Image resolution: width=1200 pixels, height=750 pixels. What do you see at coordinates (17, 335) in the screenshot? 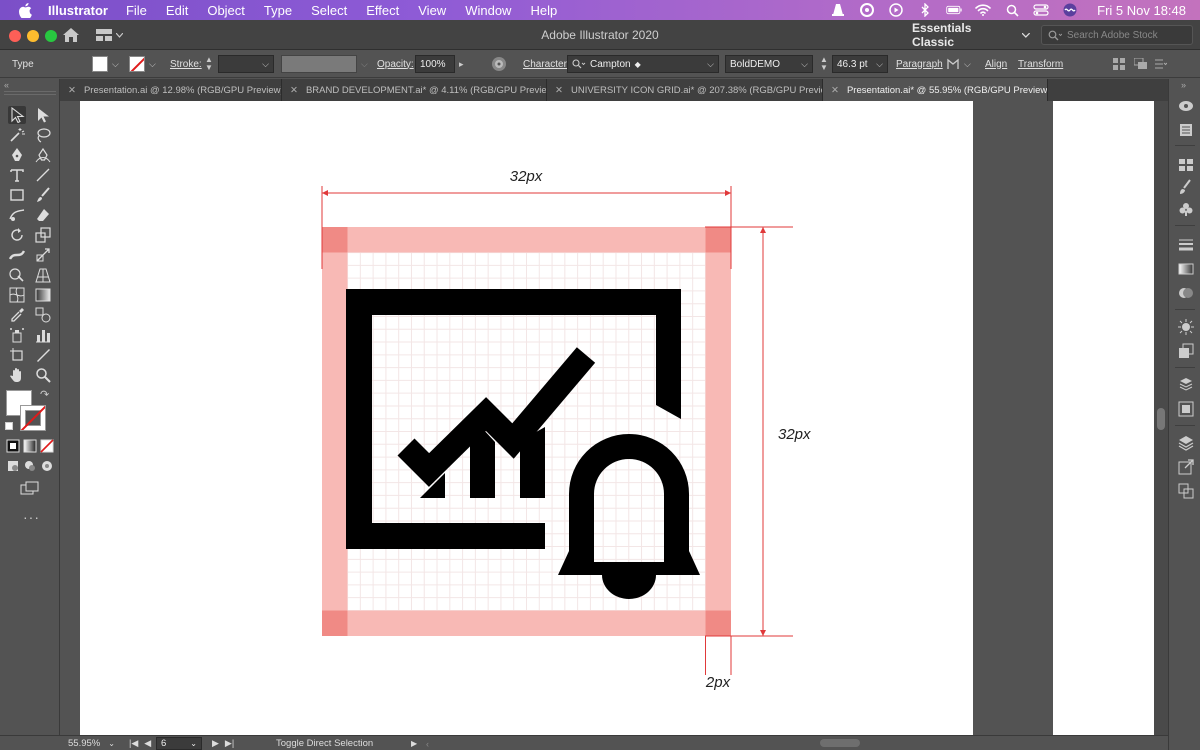
I see `symbol-sprayer-tool` at bounding box center [17, 335].